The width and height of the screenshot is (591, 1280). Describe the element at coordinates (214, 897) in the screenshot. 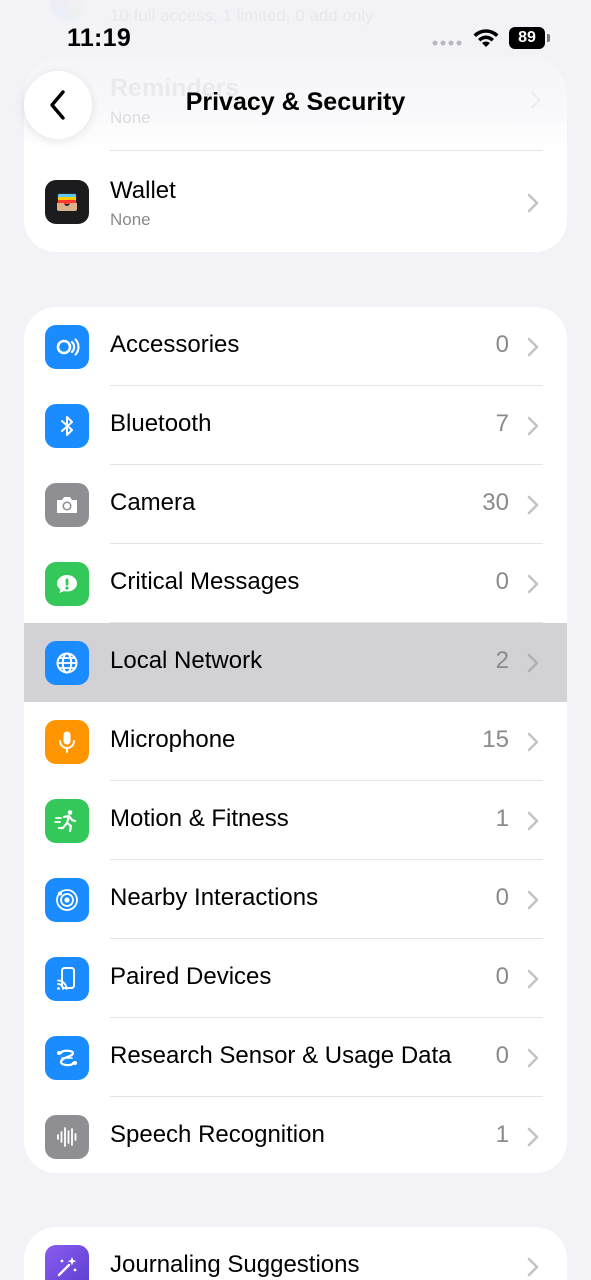

I see `item-label: Nearby Interactions` at that location.